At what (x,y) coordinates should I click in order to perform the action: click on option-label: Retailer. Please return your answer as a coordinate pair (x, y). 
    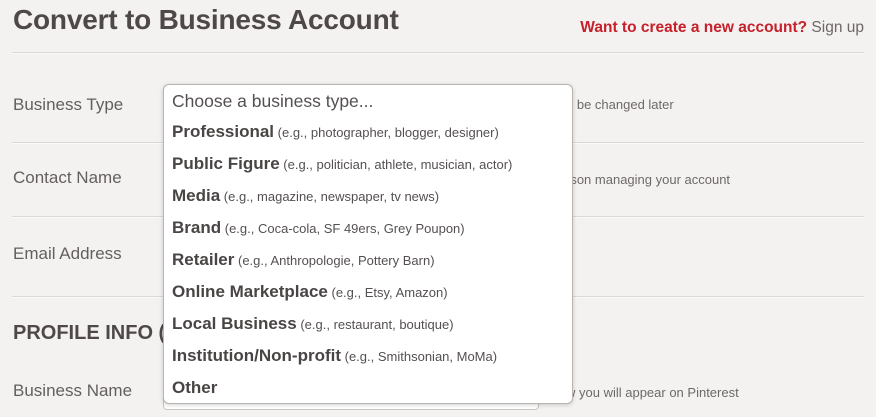
    Looking at the image, I should click on (203, 259).